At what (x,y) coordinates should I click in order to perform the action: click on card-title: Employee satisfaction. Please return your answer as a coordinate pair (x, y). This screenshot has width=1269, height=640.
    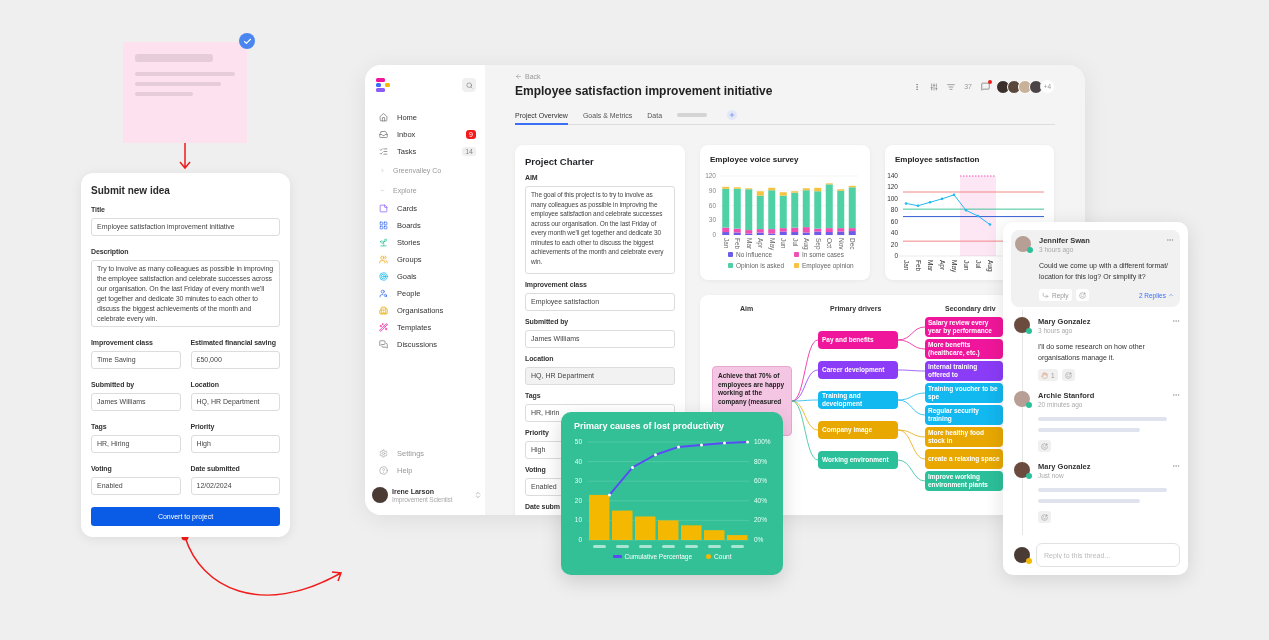
    Looking at the image, I should click on (937, 160).